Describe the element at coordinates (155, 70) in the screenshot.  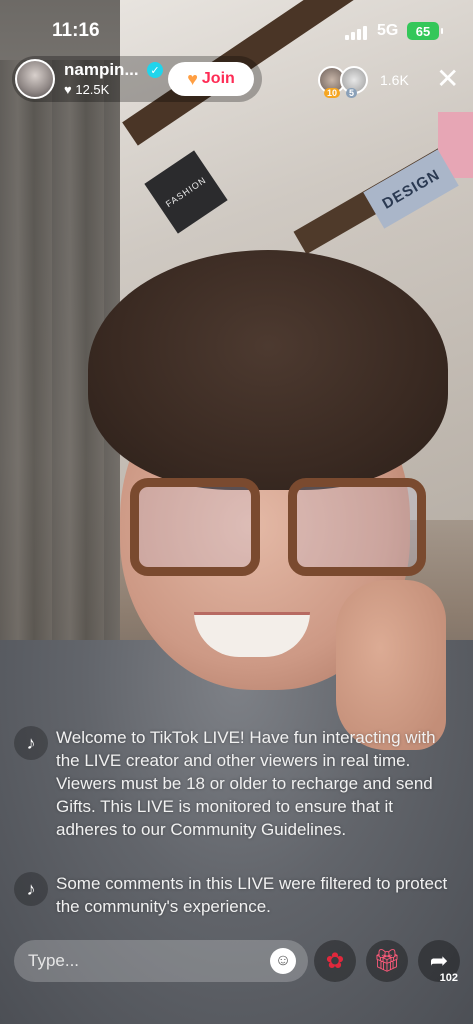
I see `verified-icon: ✓` at that location.